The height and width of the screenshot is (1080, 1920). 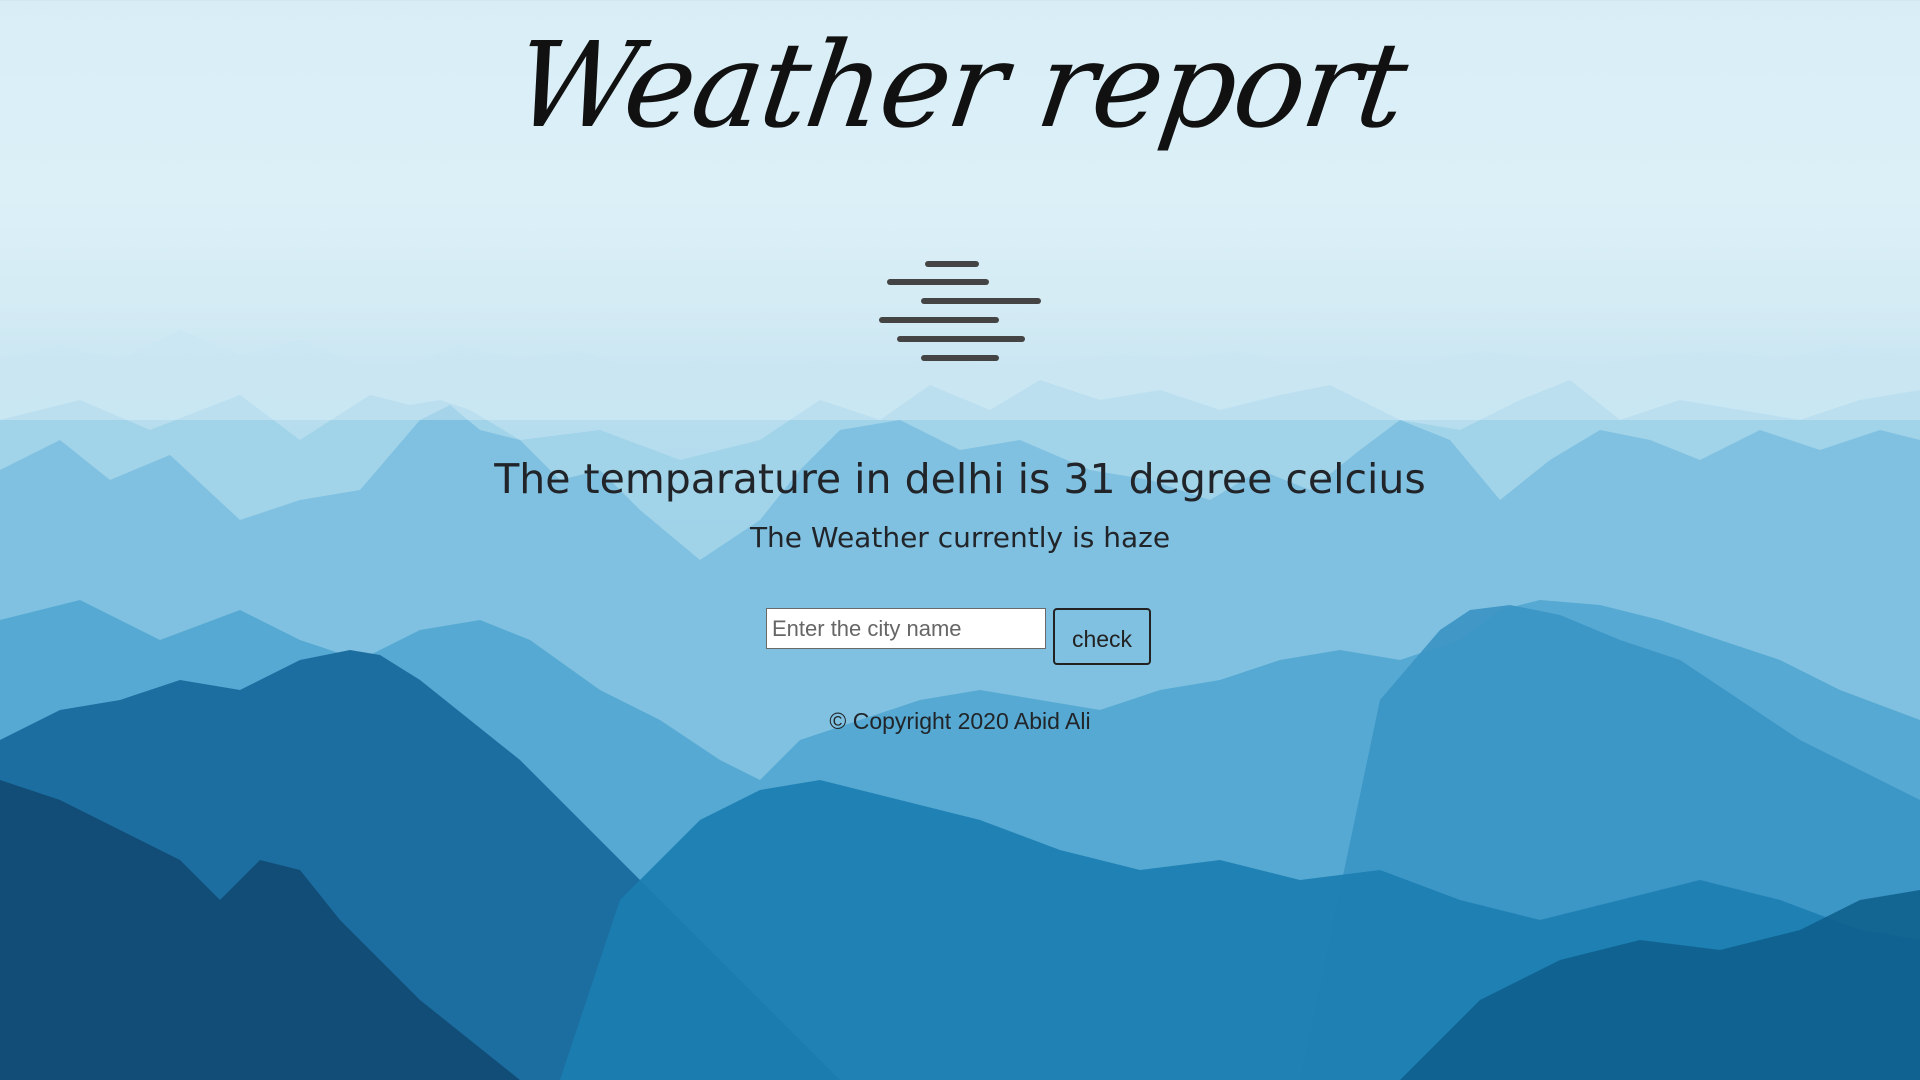 What do you see at coordinates (960, 85) in the screenshot?
I see `page-title: Weather report` at bounding box center [960, 85].